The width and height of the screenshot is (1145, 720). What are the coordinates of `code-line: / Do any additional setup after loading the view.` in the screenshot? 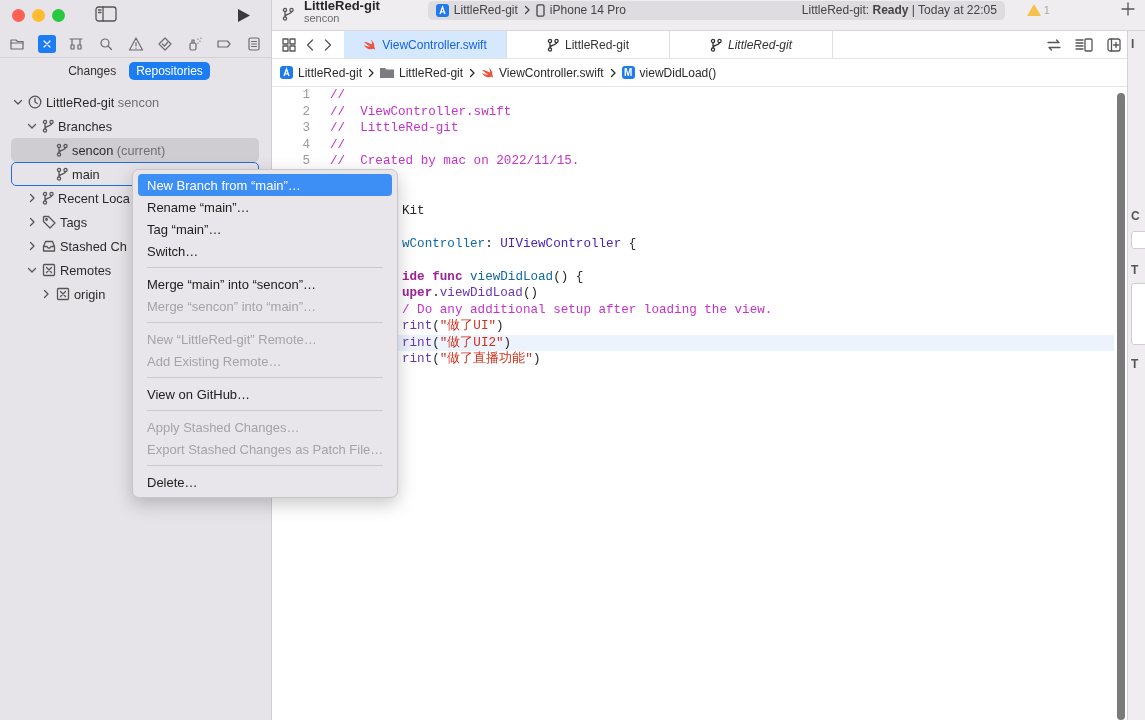 It's located at (587, 309).